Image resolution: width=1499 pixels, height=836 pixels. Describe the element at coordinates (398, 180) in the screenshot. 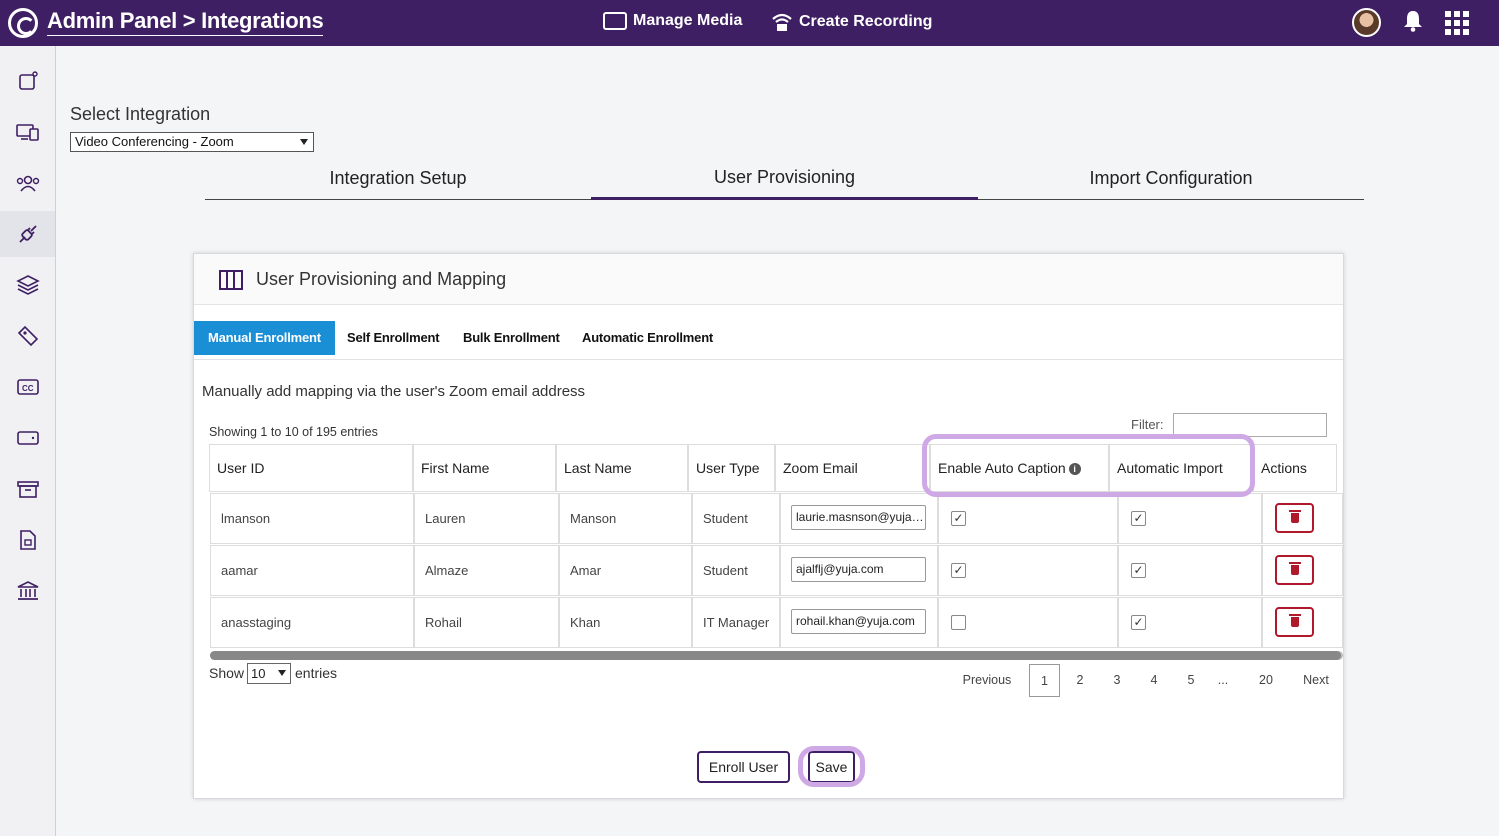

I see `tab-integration-setup: Integration Setup` at that location.